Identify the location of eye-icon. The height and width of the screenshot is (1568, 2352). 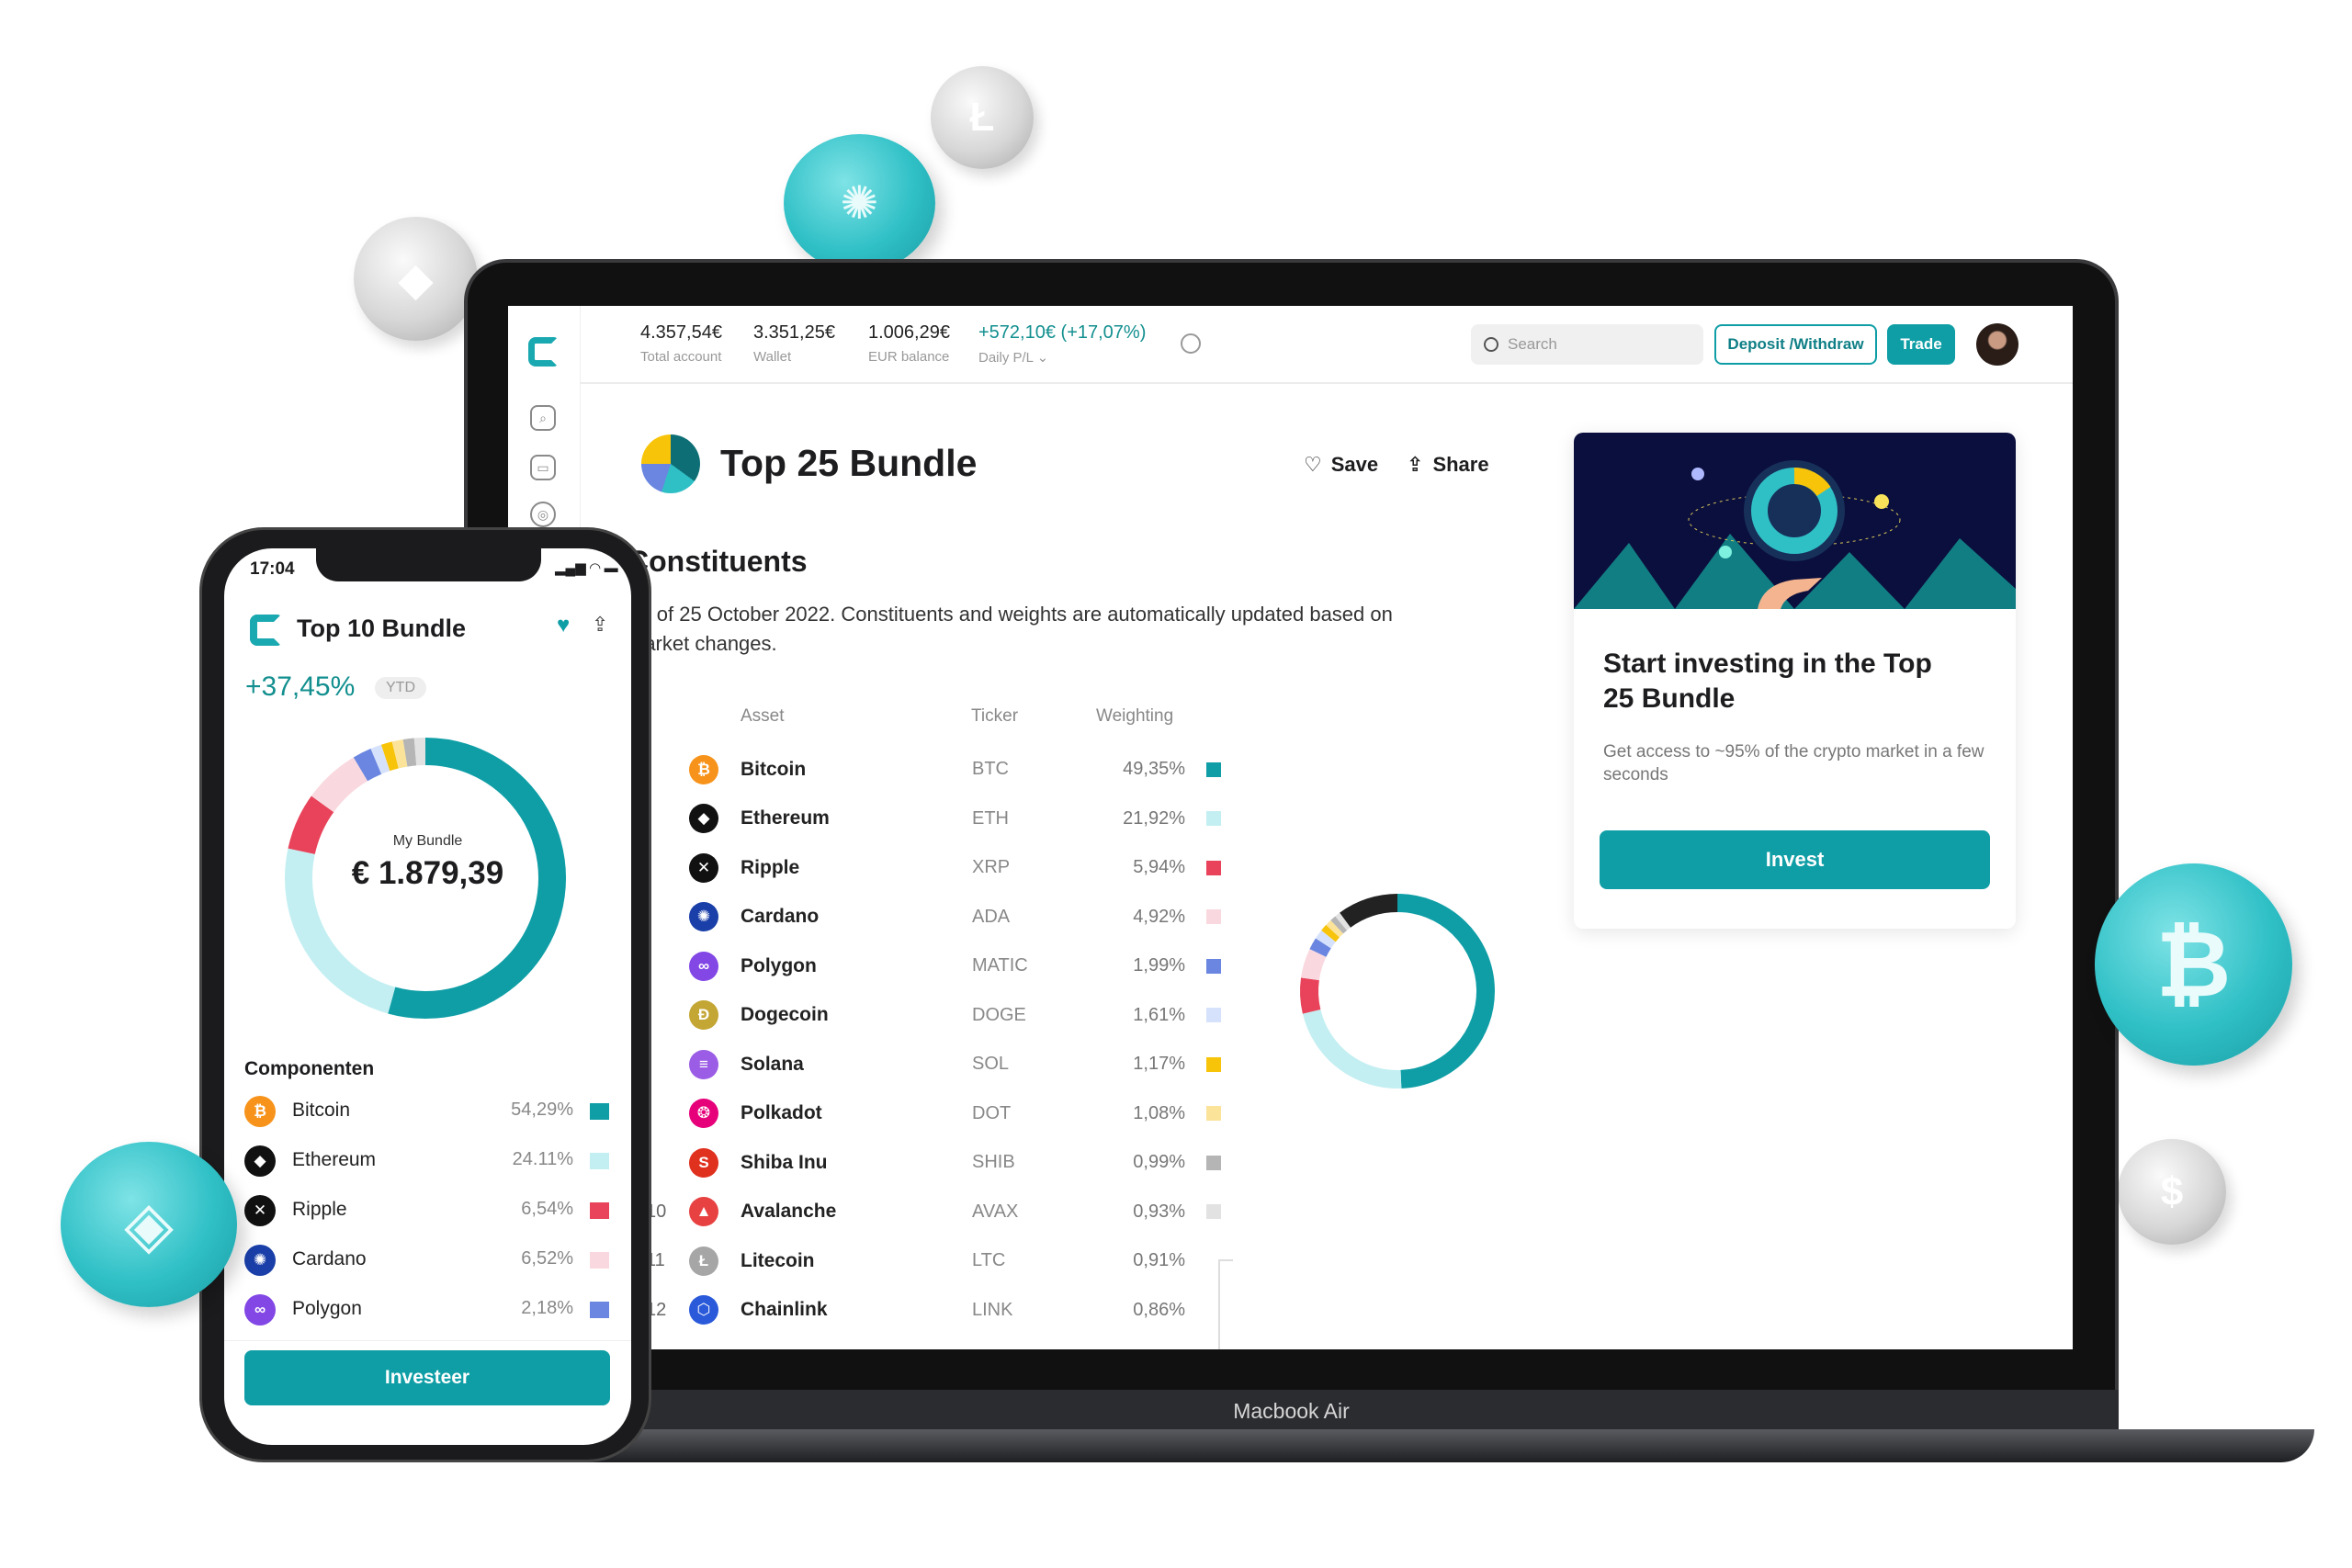
(1191, 344).